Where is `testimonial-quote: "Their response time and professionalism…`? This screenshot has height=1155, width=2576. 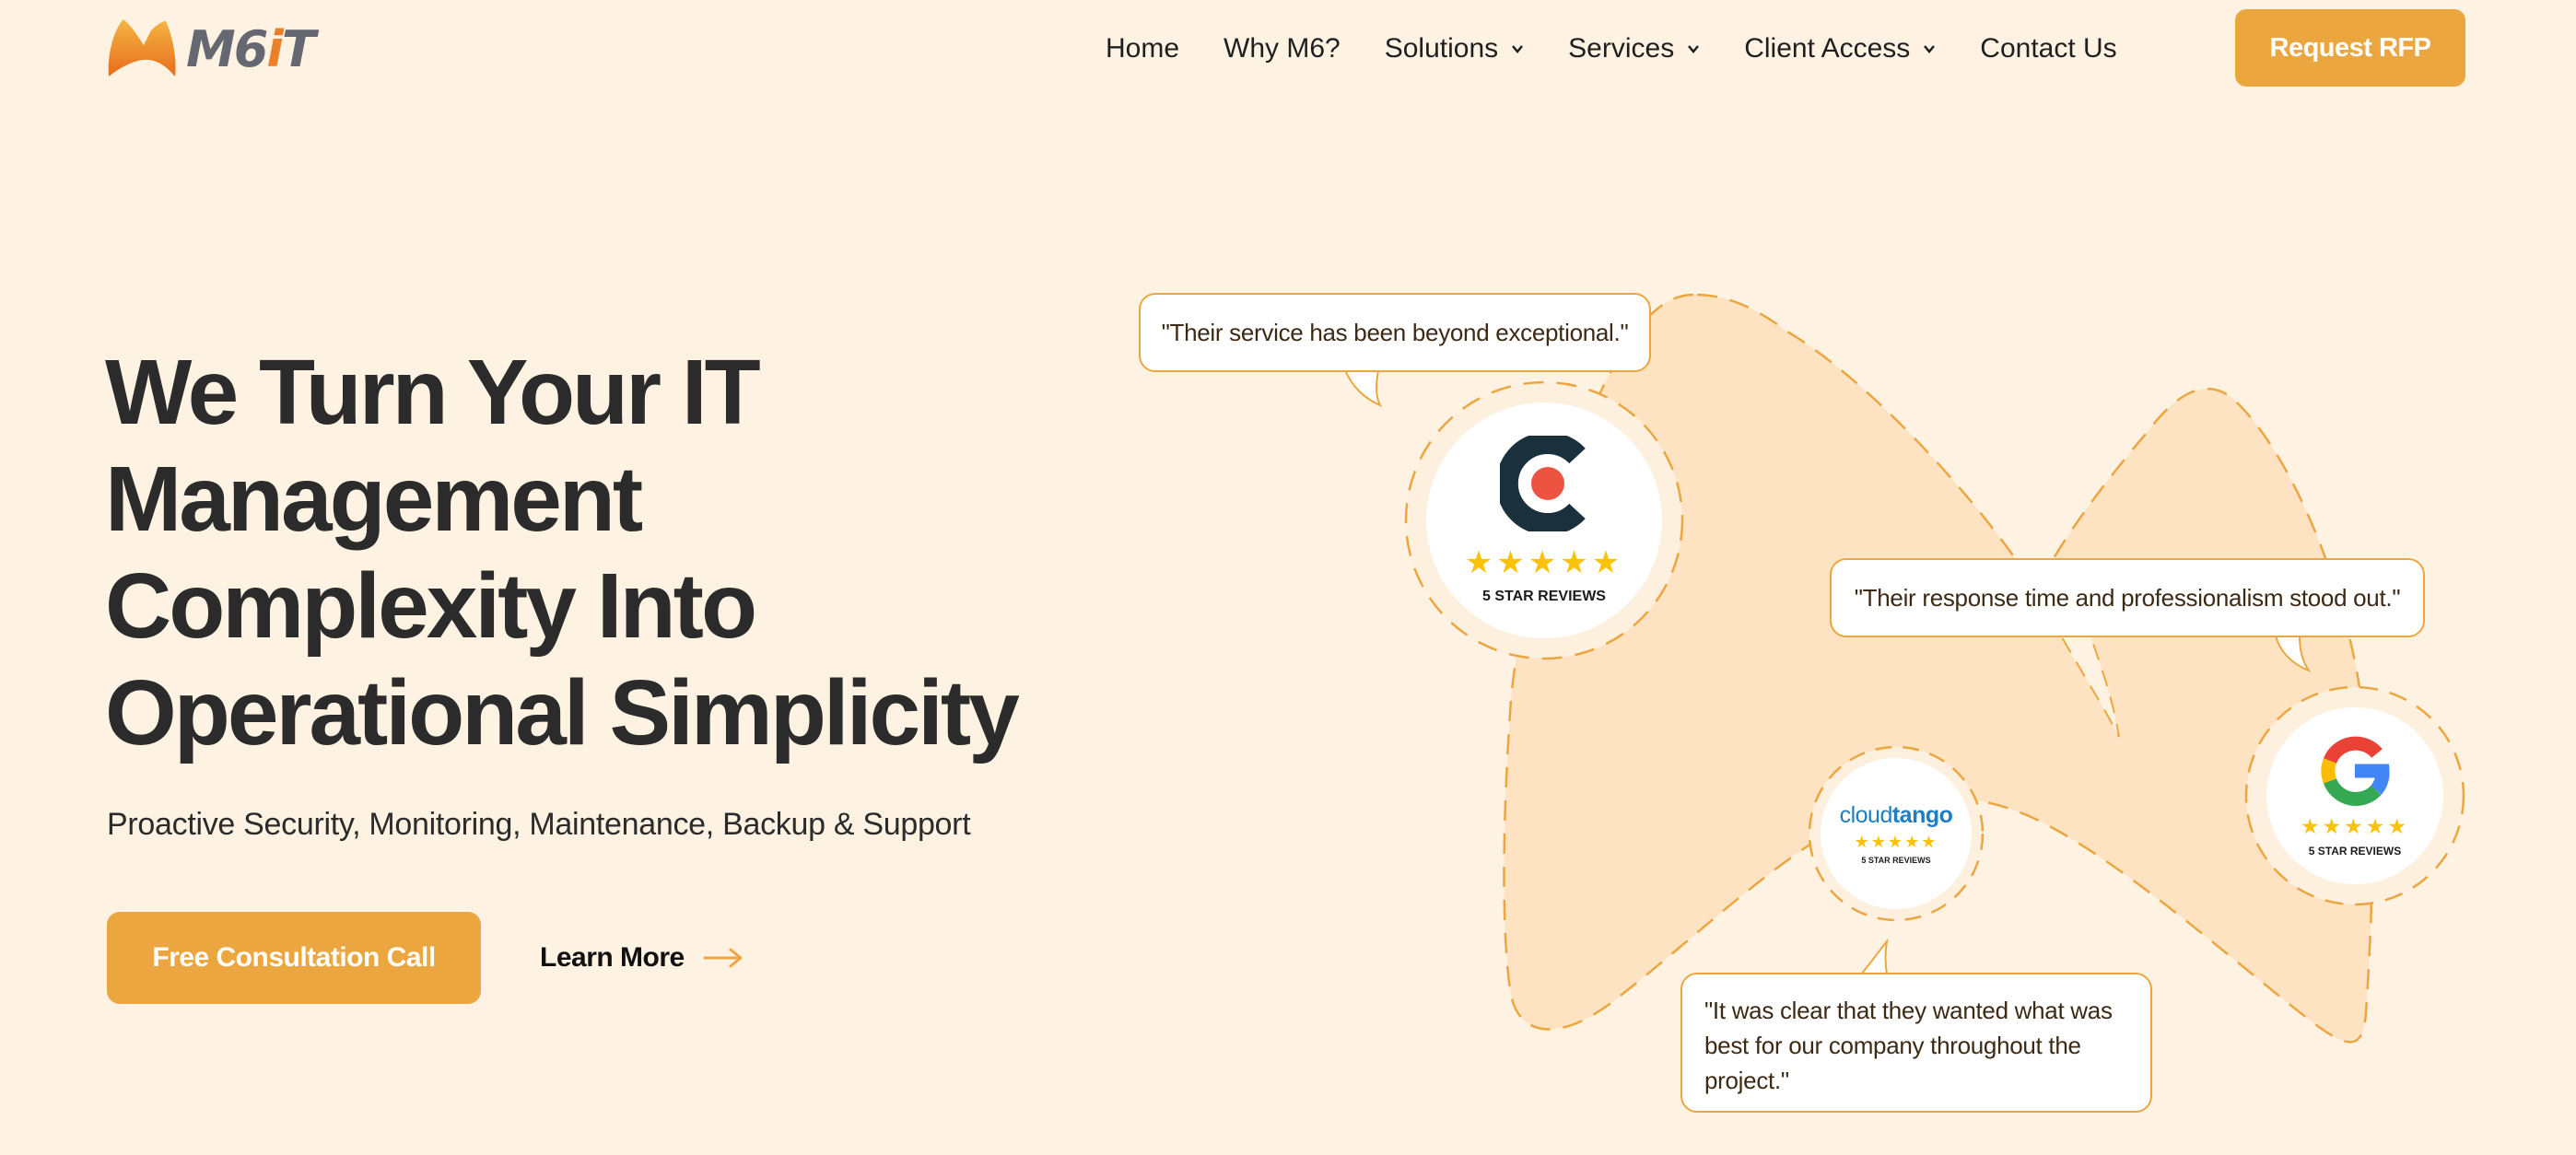
testimonial-quote: "Their response time and professionalism… is located at coordinates (2127, 597).